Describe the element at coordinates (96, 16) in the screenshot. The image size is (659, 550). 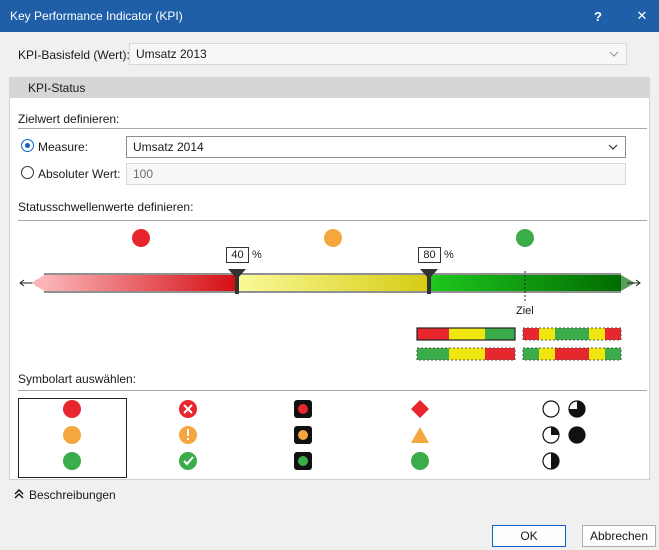
I see `window-title: Key Performance Indicator (KPI)` at that location.